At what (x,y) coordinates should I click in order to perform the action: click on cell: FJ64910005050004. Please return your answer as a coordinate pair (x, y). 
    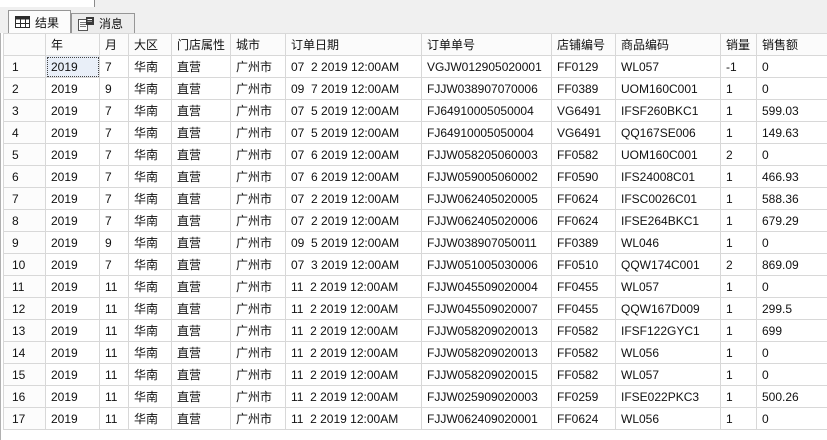
    Looking at the image, I should click on (486, 132).